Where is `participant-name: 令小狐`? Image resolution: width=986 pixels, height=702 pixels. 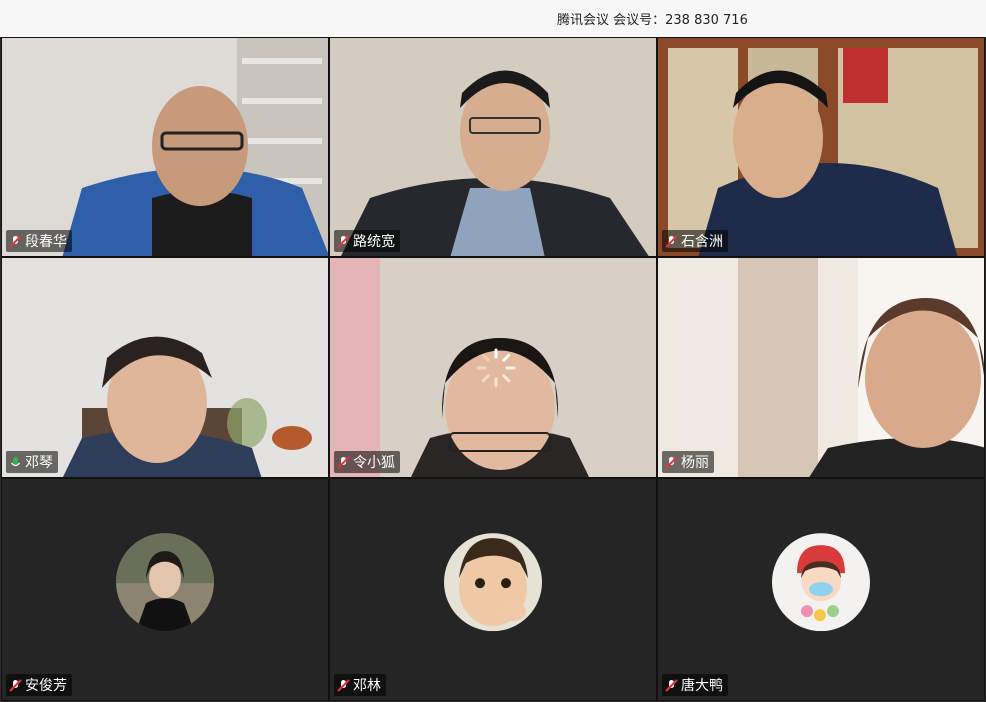
participant-name: 令小狐 is located at coordinates (374, 463).